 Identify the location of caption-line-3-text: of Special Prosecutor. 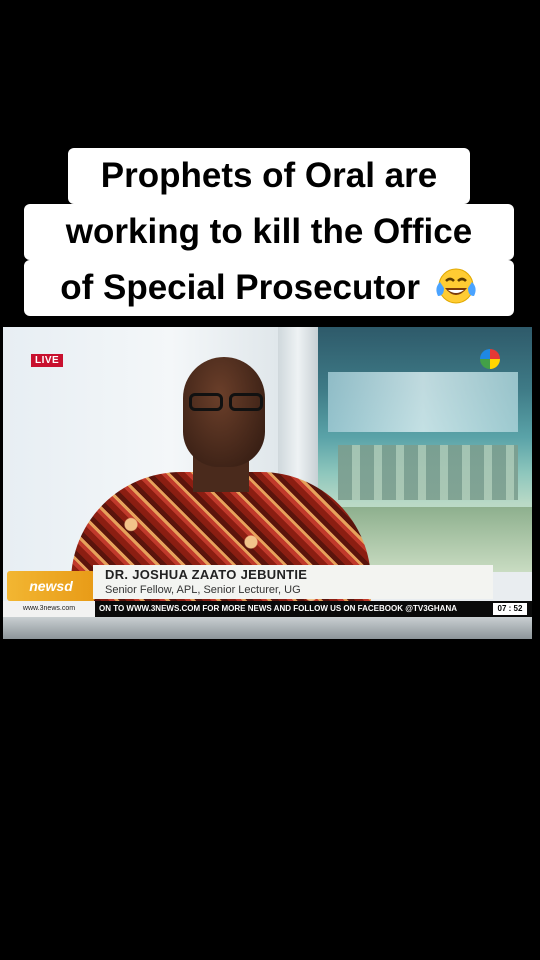
(240, 287).